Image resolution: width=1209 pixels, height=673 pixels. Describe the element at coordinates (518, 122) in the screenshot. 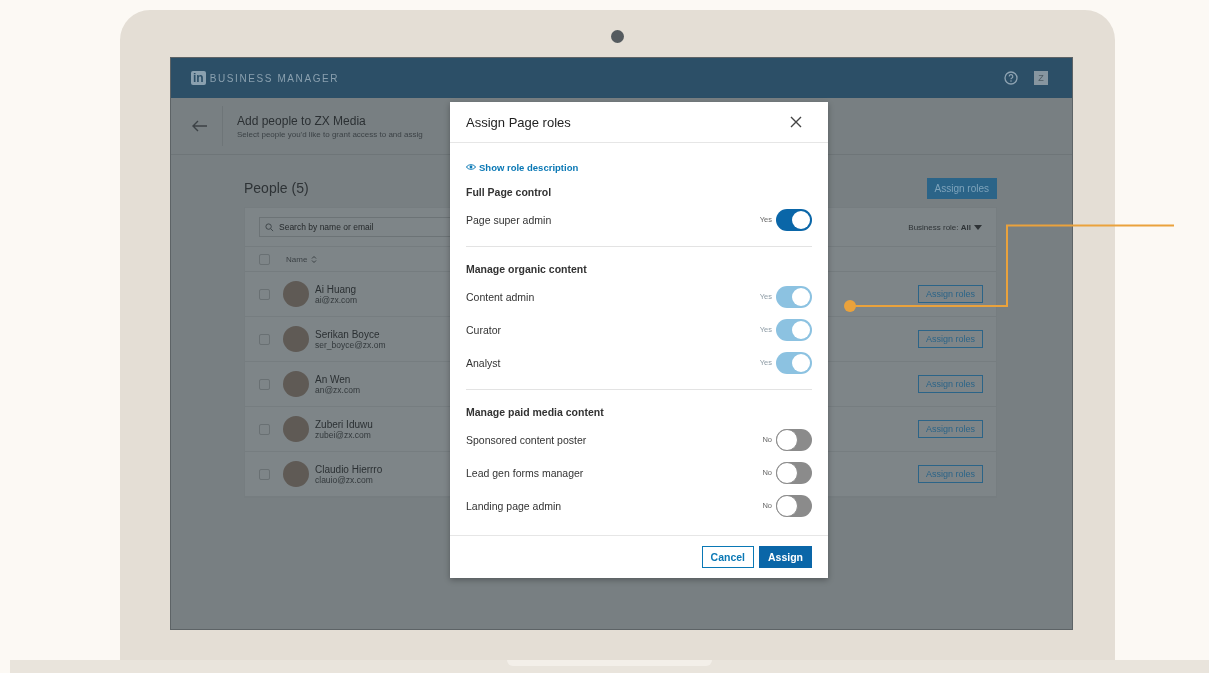

I see `dialog-title: Assign Page roles` at that location.